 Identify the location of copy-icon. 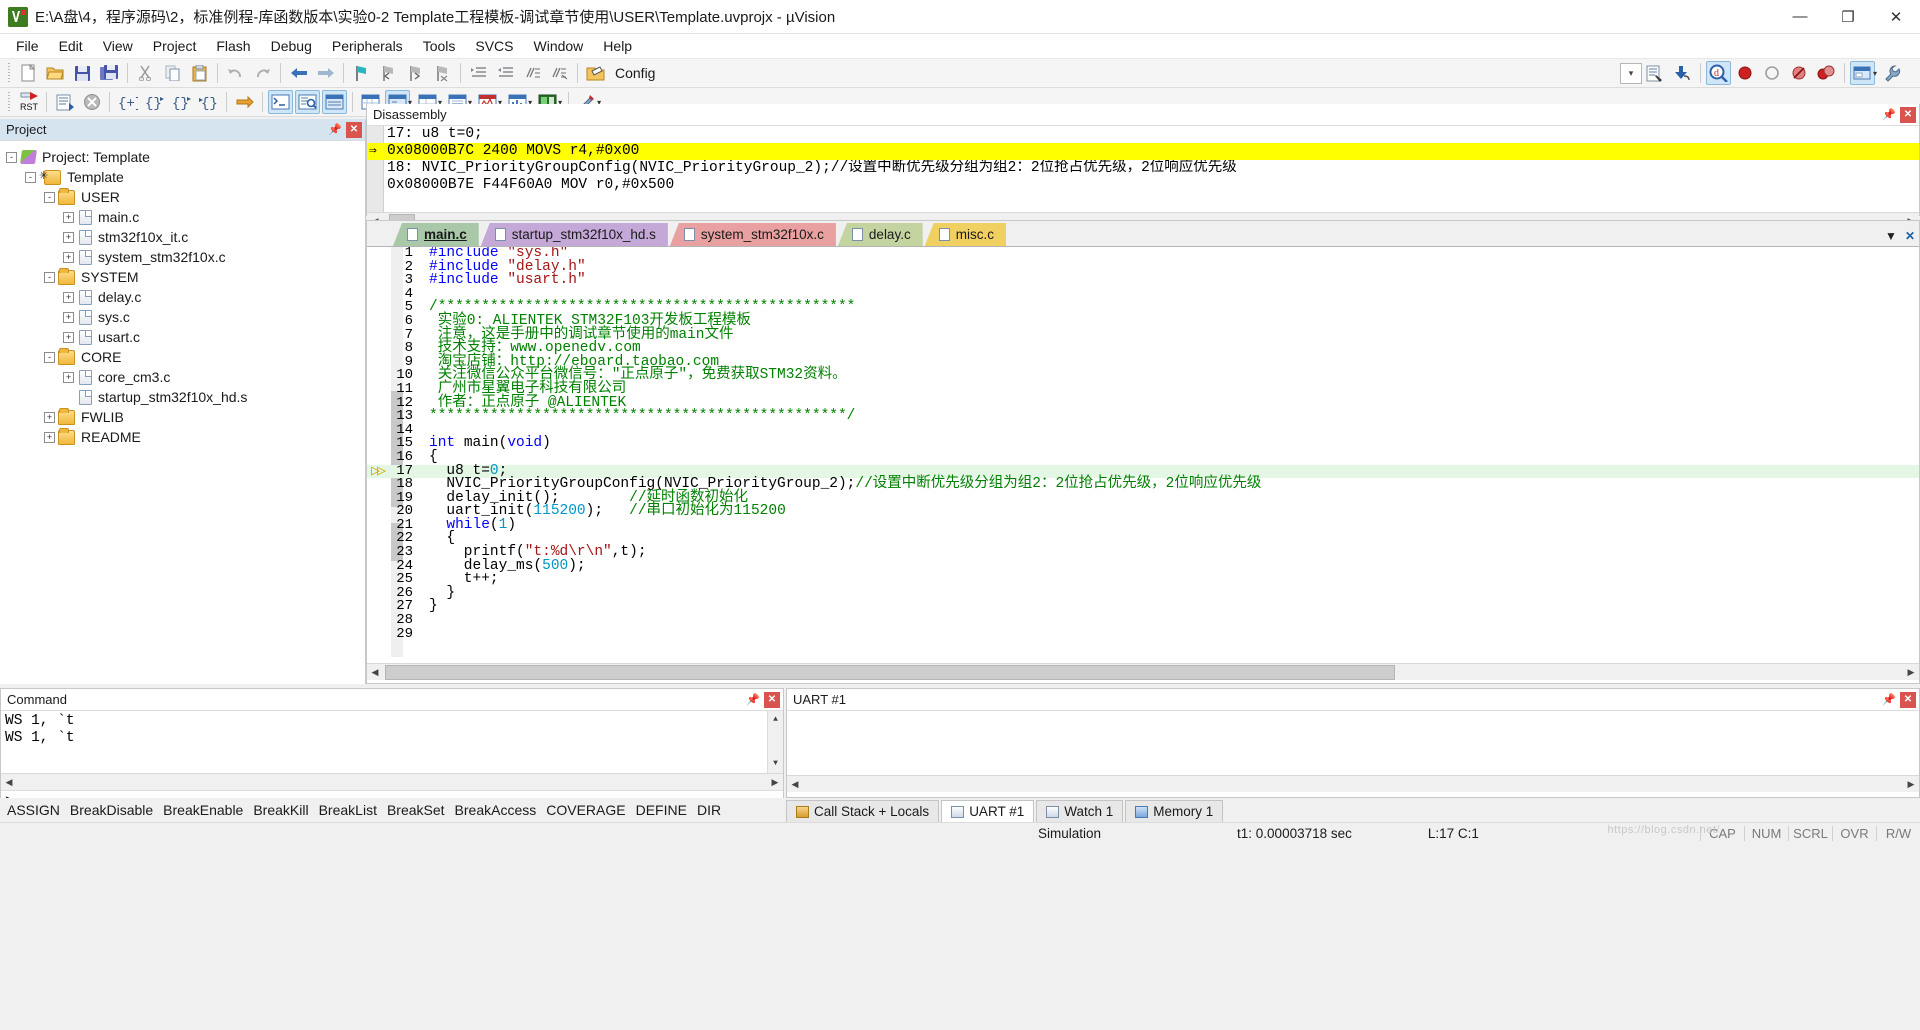
(172, 73).